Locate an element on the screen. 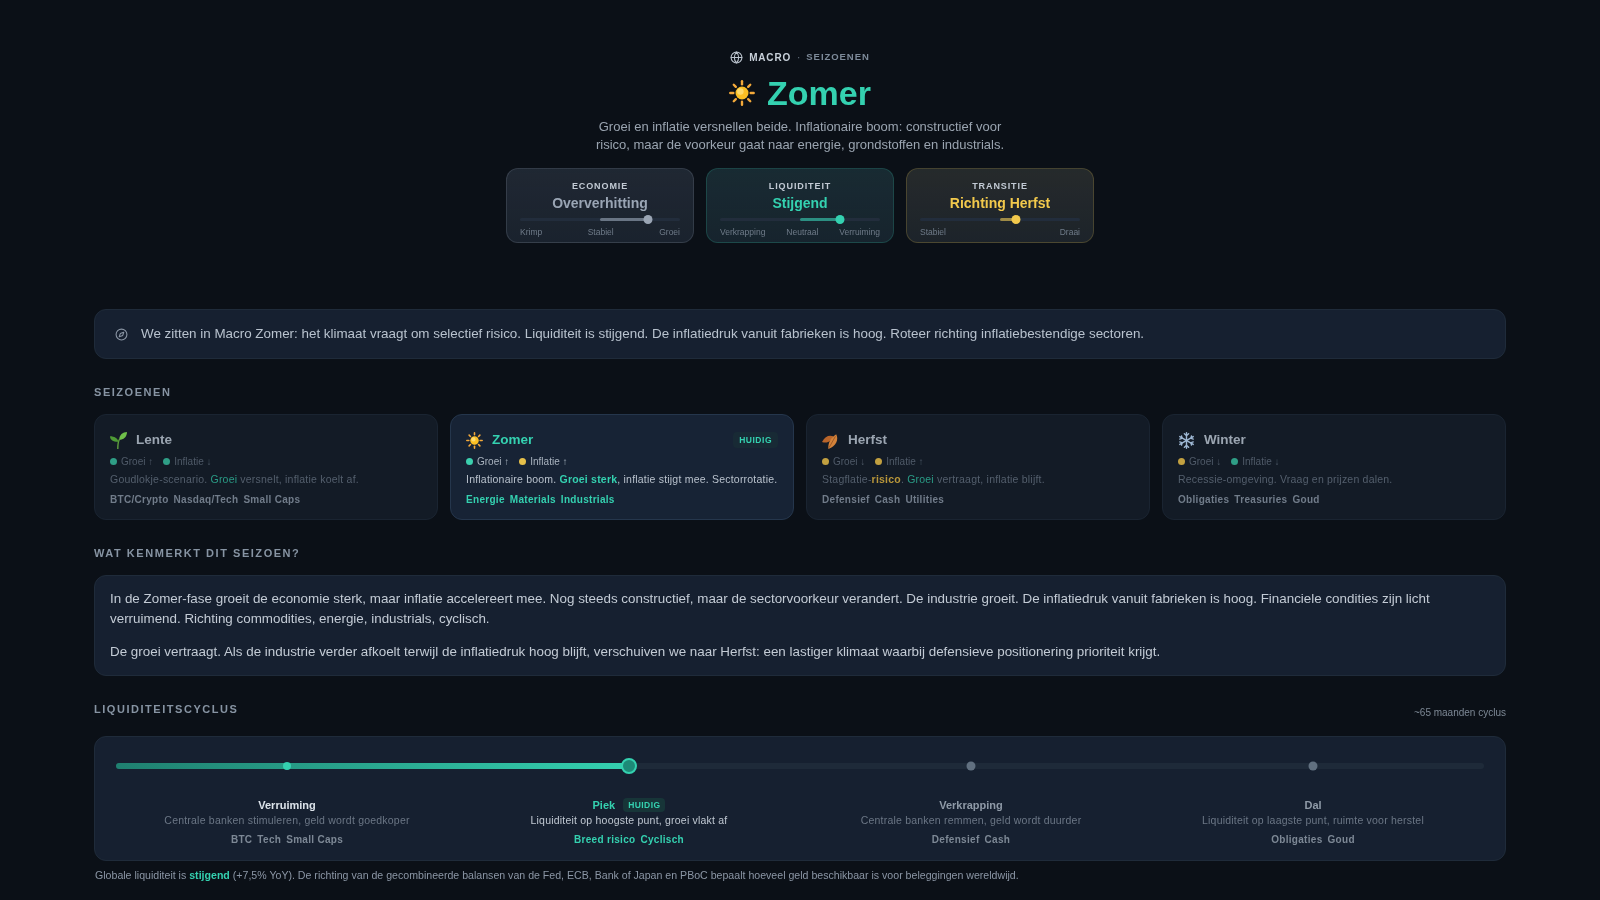 This screenshot has width=1600, height=900. asset-label: Cyclisch is located at coordinates (662, 840).